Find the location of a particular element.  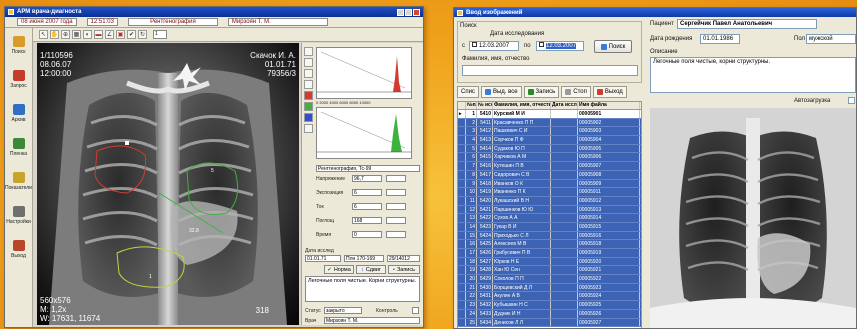

table-row: 15 5424 Приходько С Л 00005916 is located at coordinates (549, 236).